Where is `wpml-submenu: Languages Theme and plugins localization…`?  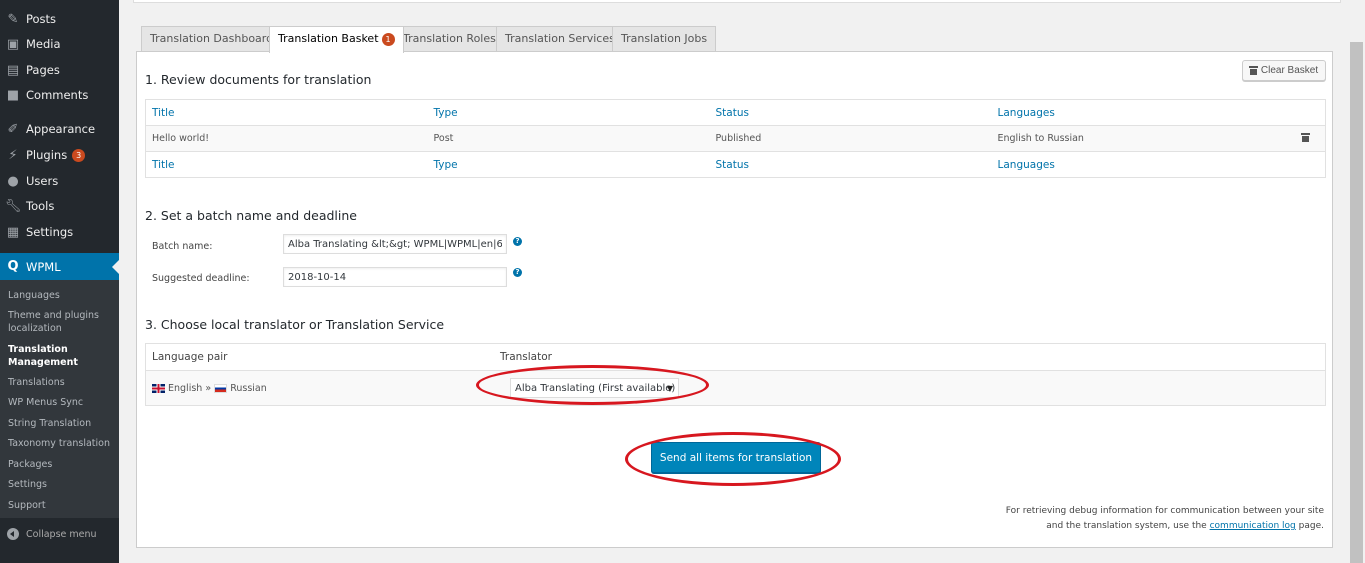 wpml-submenu: Languages Theme and plugins localization… is located at coordinates (59, 399).